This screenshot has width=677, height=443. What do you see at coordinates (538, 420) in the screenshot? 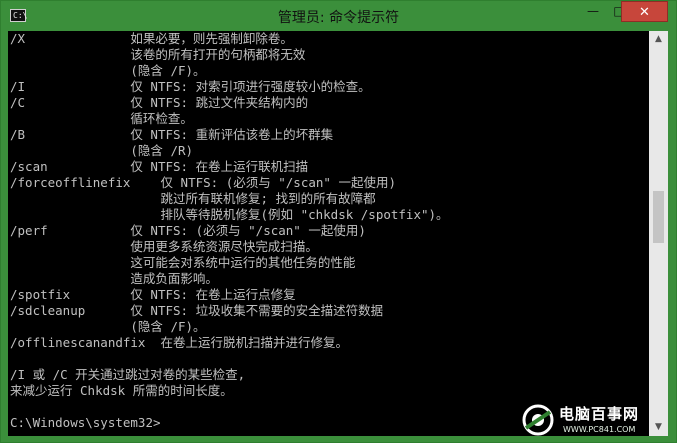
I see `watermark-logo-icon` at bounding box center [538, 420].